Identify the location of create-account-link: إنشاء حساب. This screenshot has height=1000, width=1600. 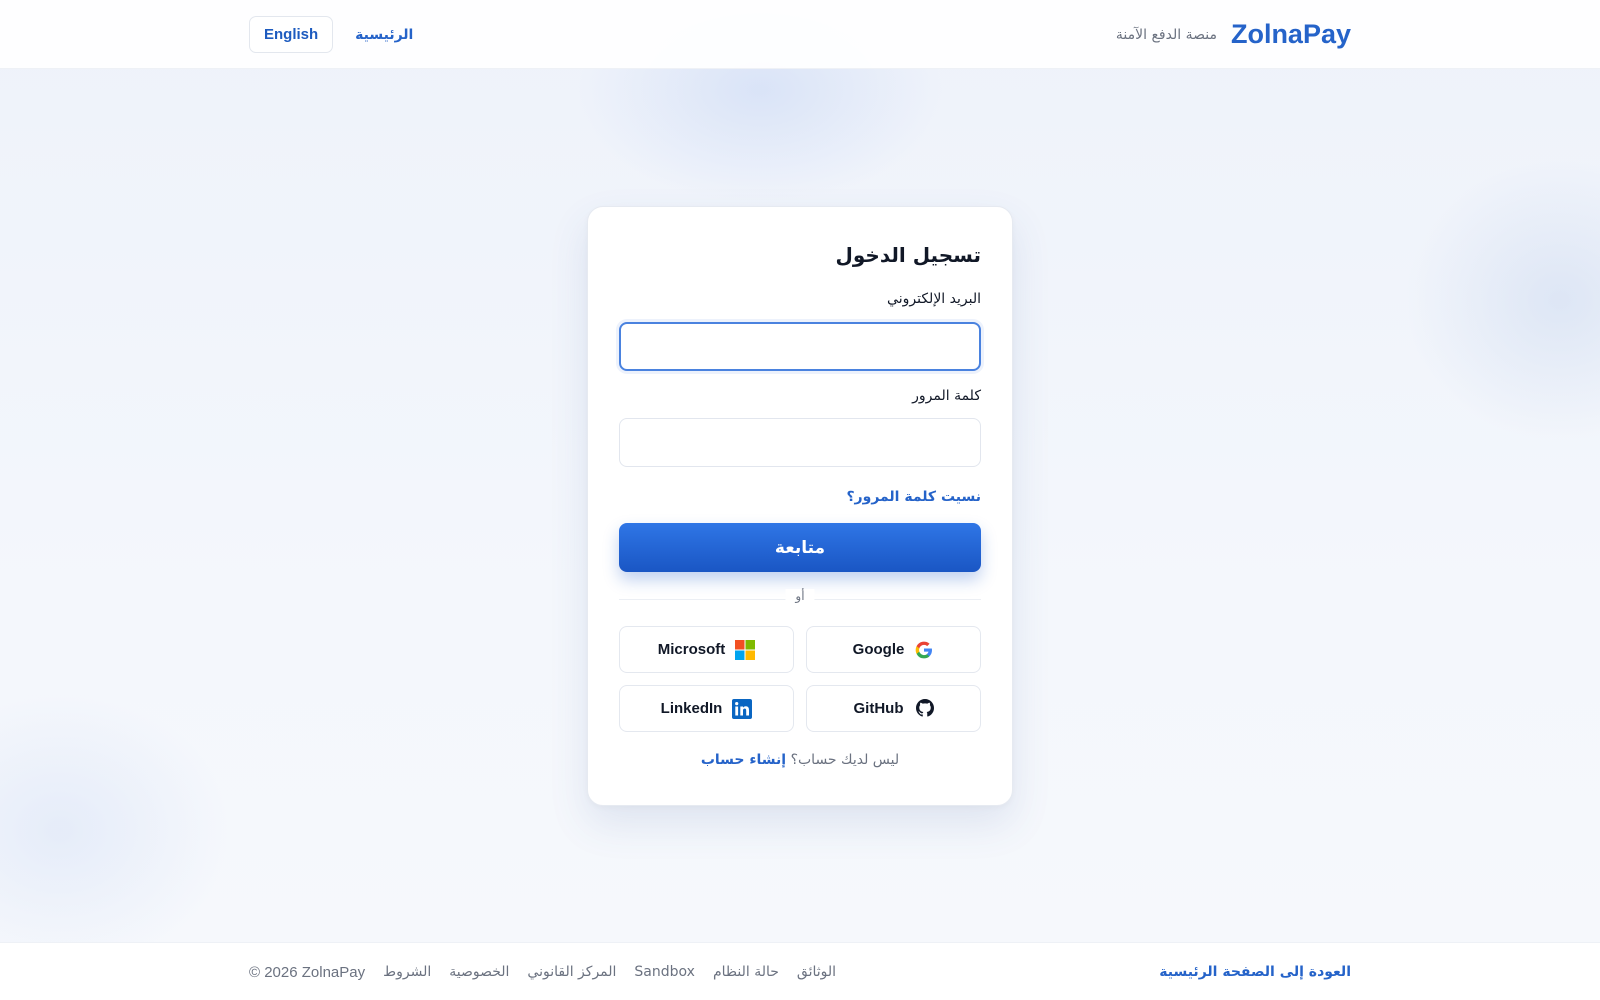
(743, 760).